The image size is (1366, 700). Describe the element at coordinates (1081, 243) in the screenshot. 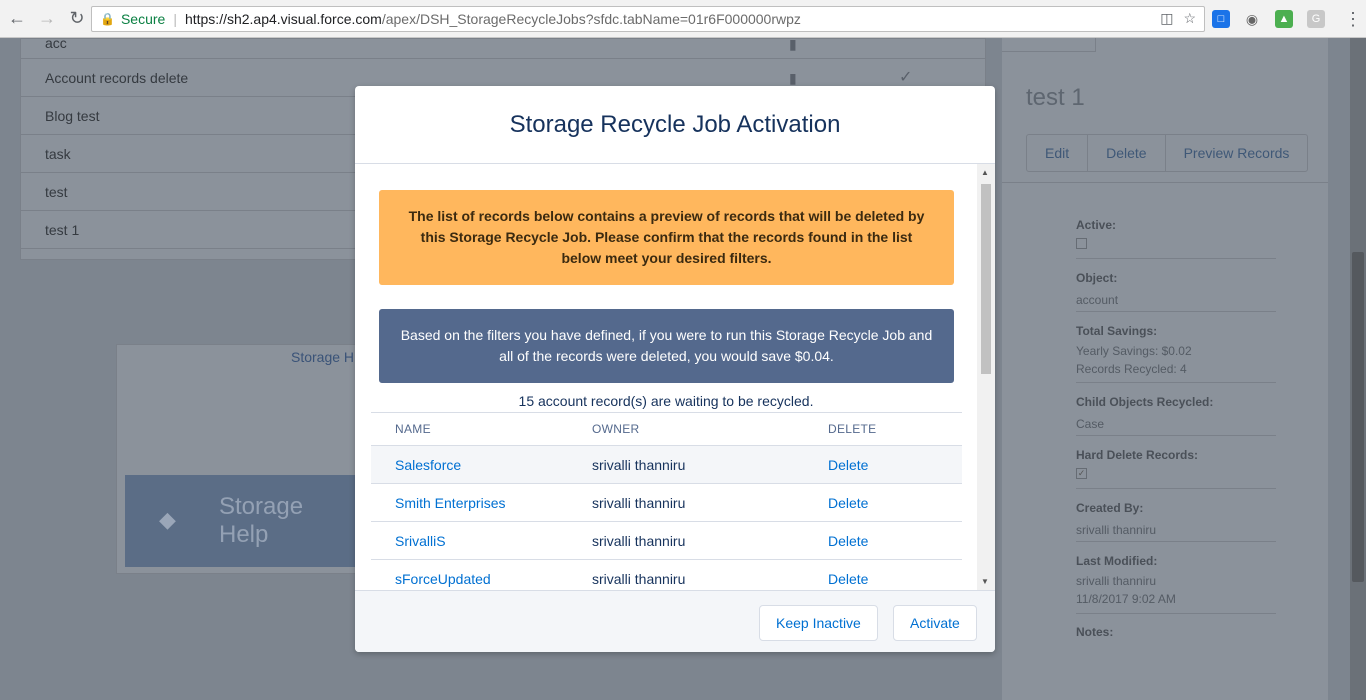

I see `active-checkbox` at that location.